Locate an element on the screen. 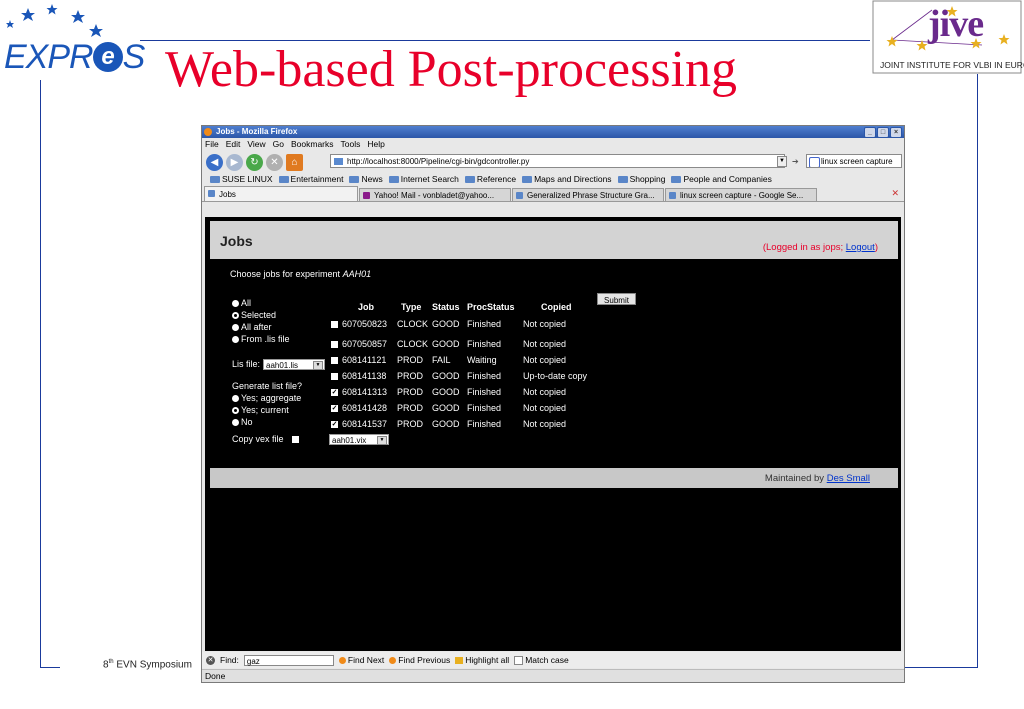 The image size is (1024, 709). menu-view: View is located at coordinates (256, 144).